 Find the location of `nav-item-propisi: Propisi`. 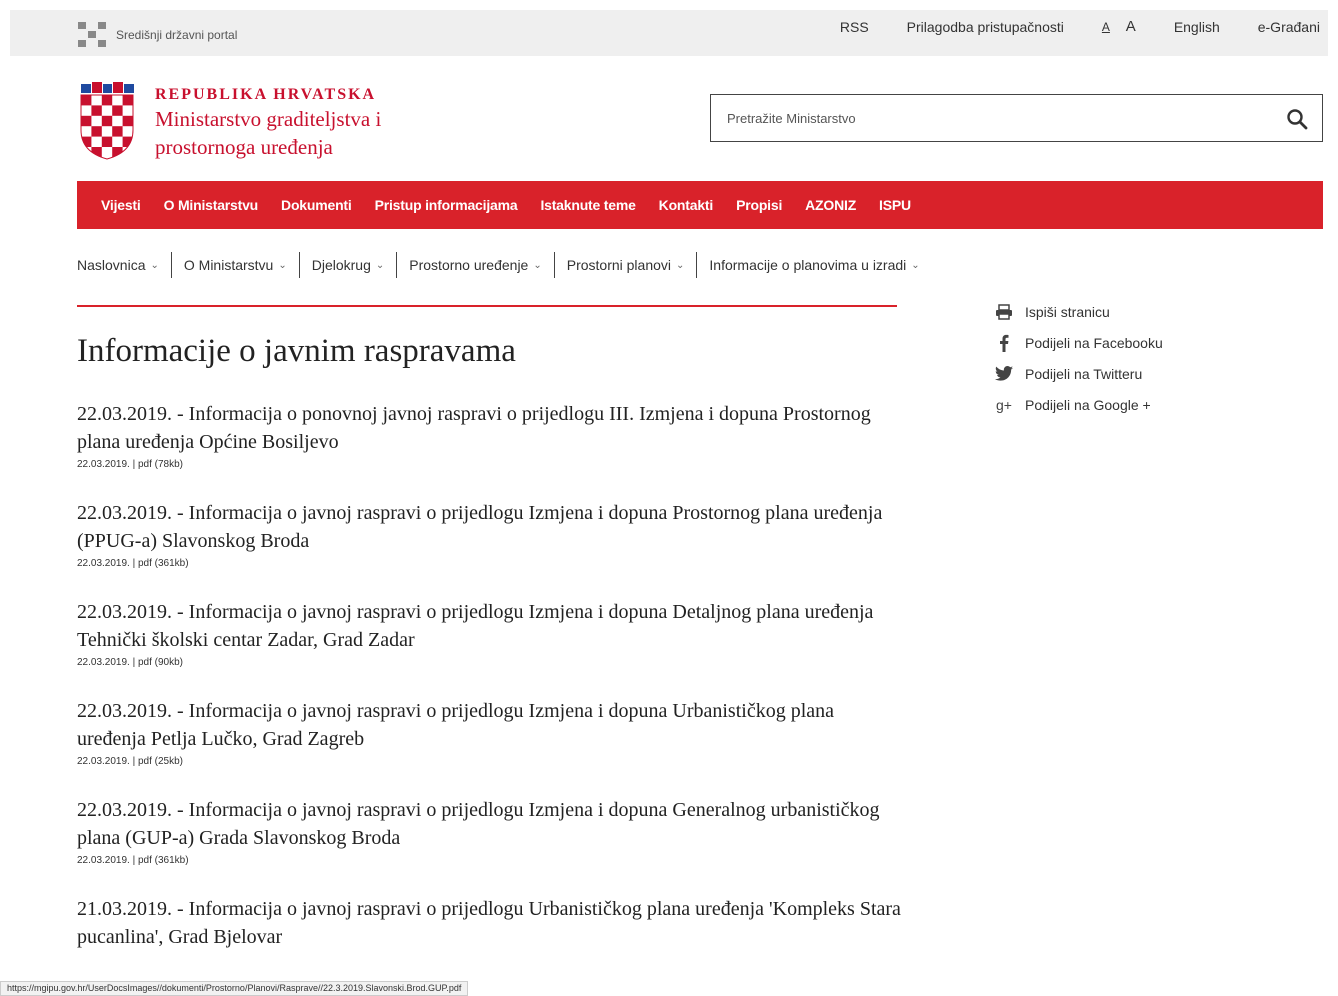

nav-item-propisi: Propisi is located at coordinates (759, 205).